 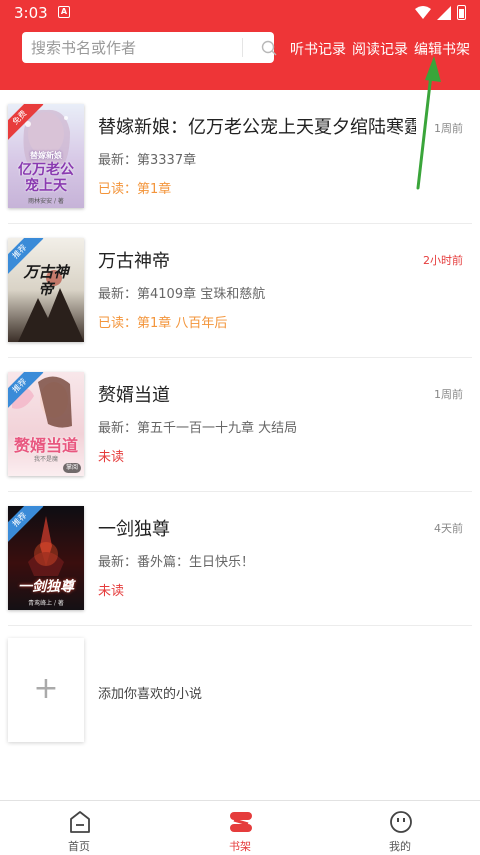 I want to click on tab-mine: 我的, so click(x=400, y=828).